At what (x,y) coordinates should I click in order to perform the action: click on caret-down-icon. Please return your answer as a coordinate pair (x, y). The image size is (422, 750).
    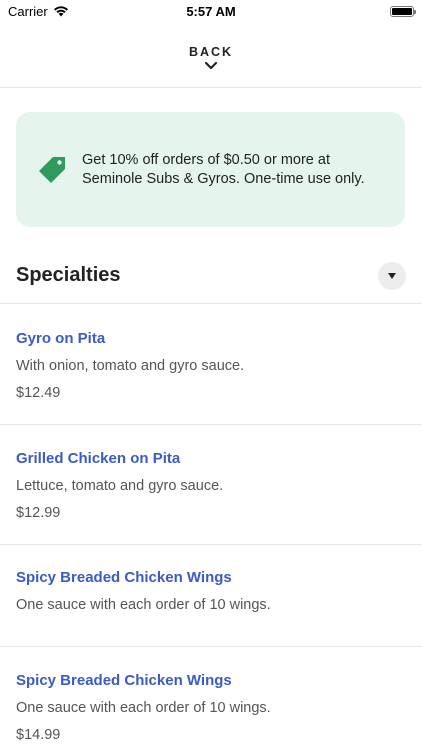
    Looking at the image, I should click on (392, 275).